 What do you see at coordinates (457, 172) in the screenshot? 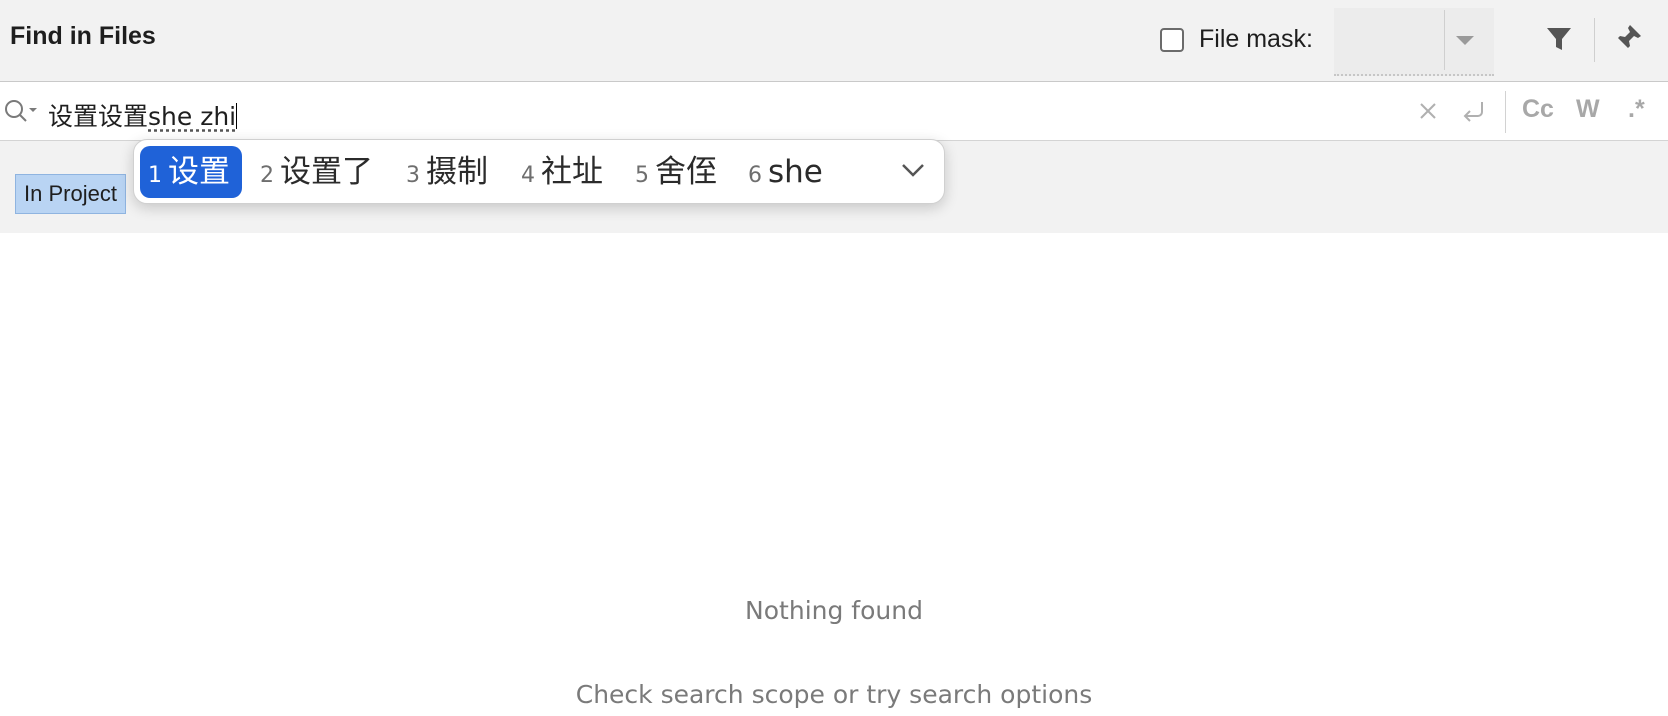
I see `candidate-text: 摄制` at bounding box center [457, 172].